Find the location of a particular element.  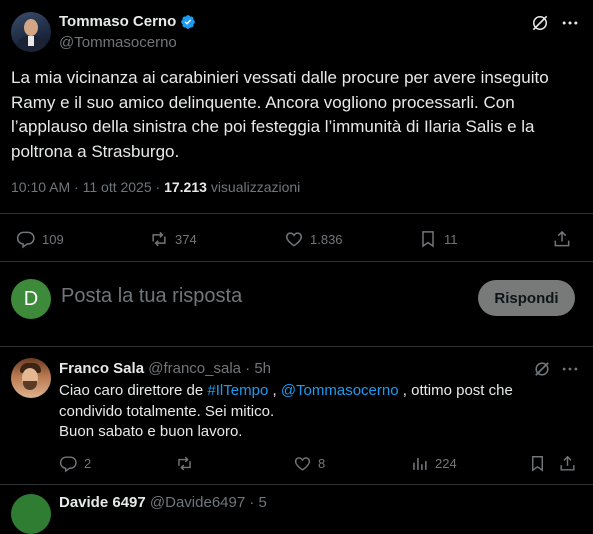

like-action: 1.836 is located at coordinates (313, 239).